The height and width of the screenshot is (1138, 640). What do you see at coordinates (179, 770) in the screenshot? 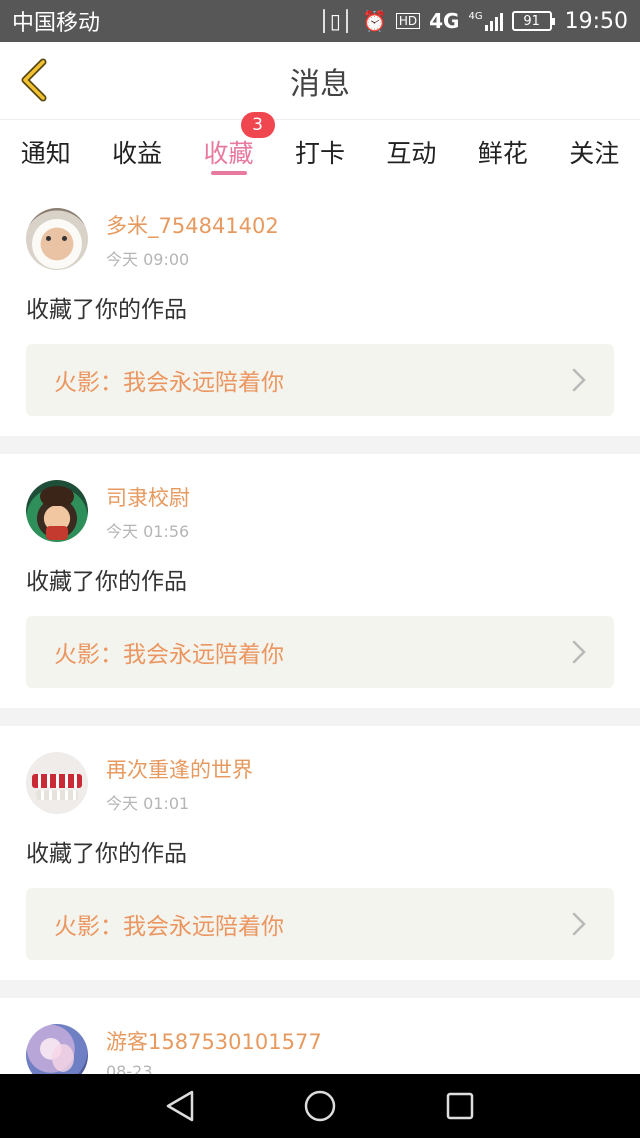
I see `username: 再次重逢的世界` at bounding box center [179, 770].